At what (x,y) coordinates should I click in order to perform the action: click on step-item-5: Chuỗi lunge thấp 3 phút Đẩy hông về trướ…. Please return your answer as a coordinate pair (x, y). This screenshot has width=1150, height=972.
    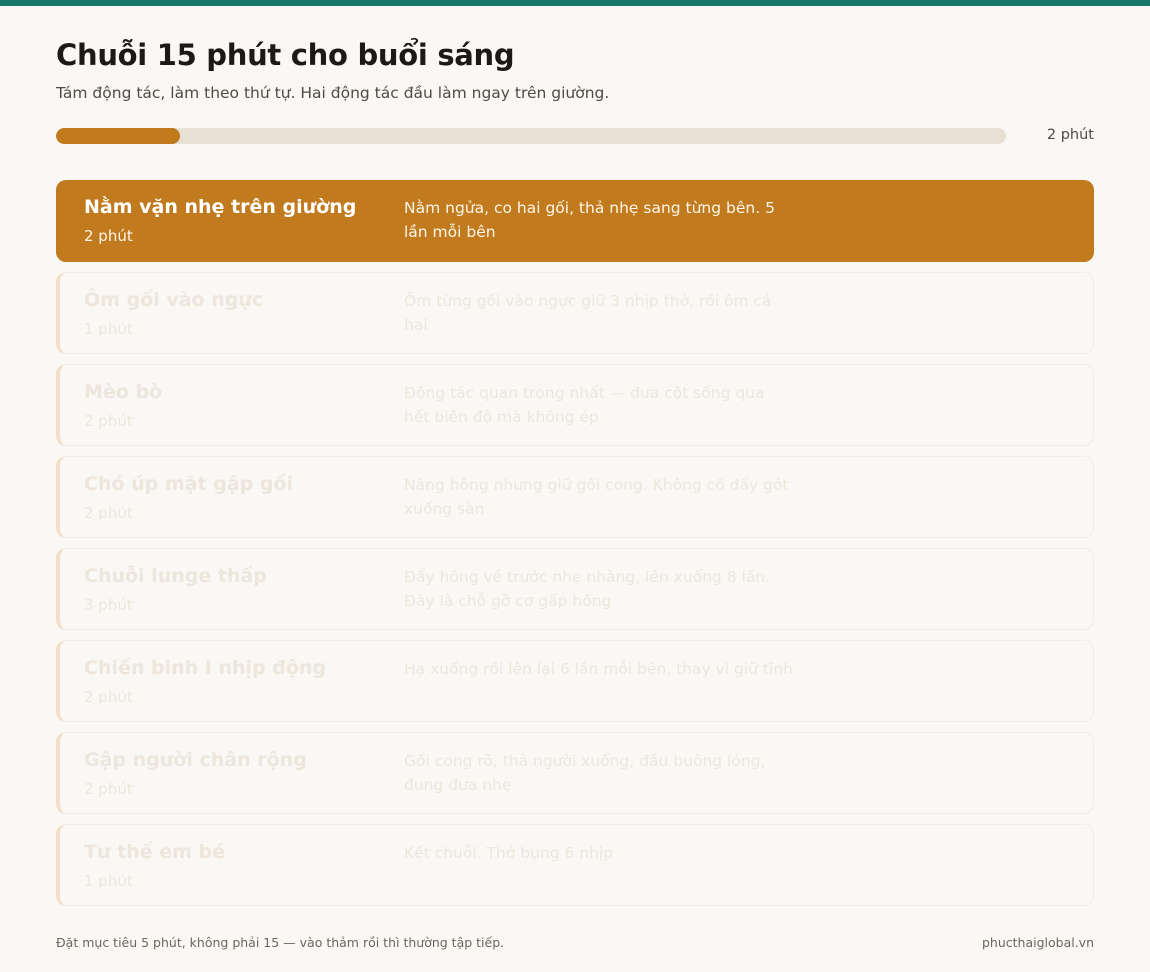
    Looking at the image, I should click on (575, 589).